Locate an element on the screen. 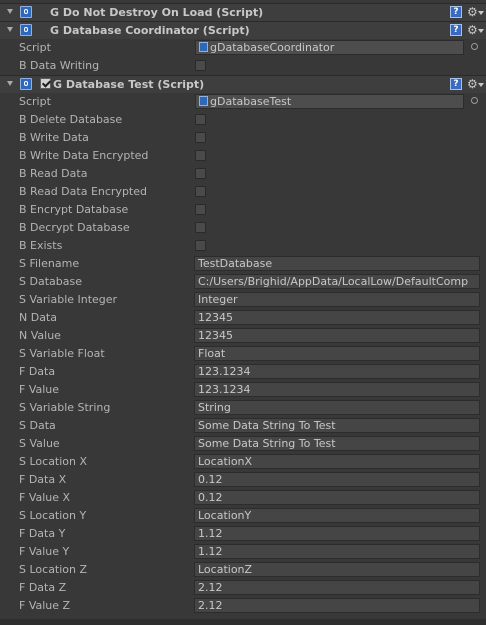 Image resolution: width=486 pixels, height=625 pixels. component-enabled-checkbox is located at coordinates (45, 83).